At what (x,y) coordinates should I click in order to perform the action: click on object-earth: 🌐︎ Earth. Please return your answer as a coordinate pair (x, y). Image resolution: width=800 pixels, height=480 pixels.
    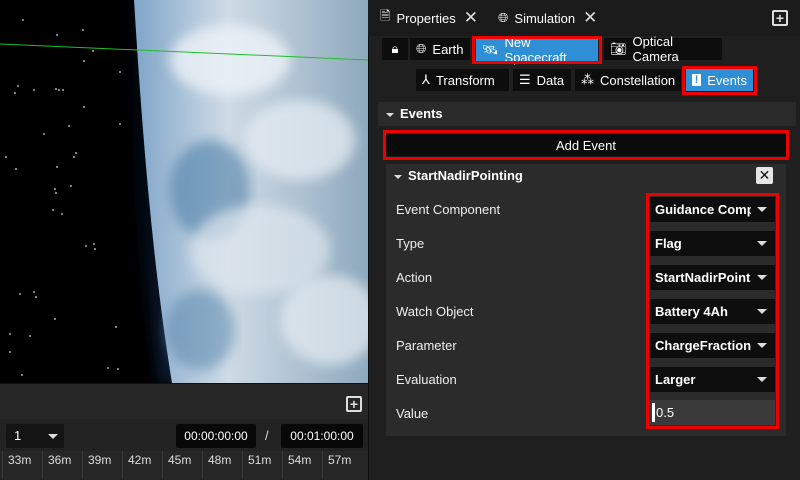
    Looking at the image, I should click on (440, 49).